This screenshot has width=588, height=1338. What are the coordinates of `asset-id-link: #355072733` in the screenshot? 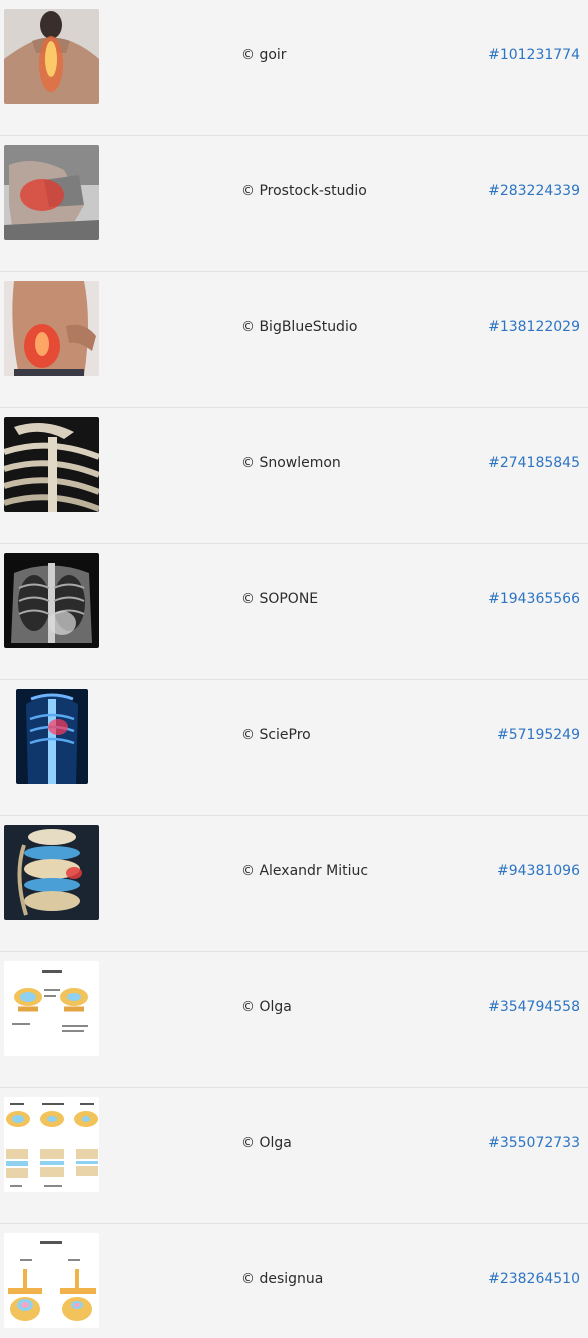 It's located at (534, 1143).